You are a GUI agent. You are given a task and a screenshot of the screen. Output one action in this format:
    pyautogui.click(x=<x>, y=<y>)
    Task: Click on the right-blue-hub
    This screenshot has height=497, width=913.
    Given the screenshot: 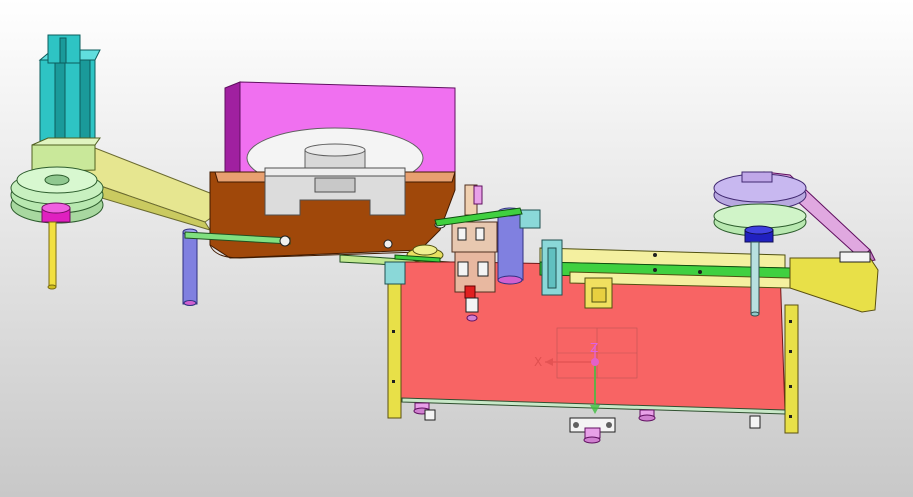 What is the action you would take?
    pyautogui.click(x=759, y=234)
    